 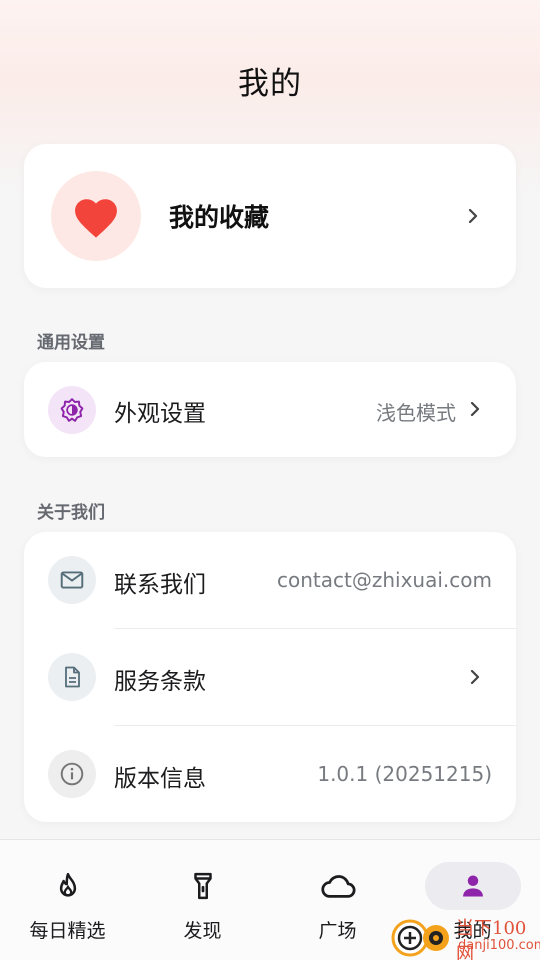 What do you see at coordinates (160, 682) in the screenshot?
I see `terms-of-service-label: 服务条款` at bounding box center [160, 682].